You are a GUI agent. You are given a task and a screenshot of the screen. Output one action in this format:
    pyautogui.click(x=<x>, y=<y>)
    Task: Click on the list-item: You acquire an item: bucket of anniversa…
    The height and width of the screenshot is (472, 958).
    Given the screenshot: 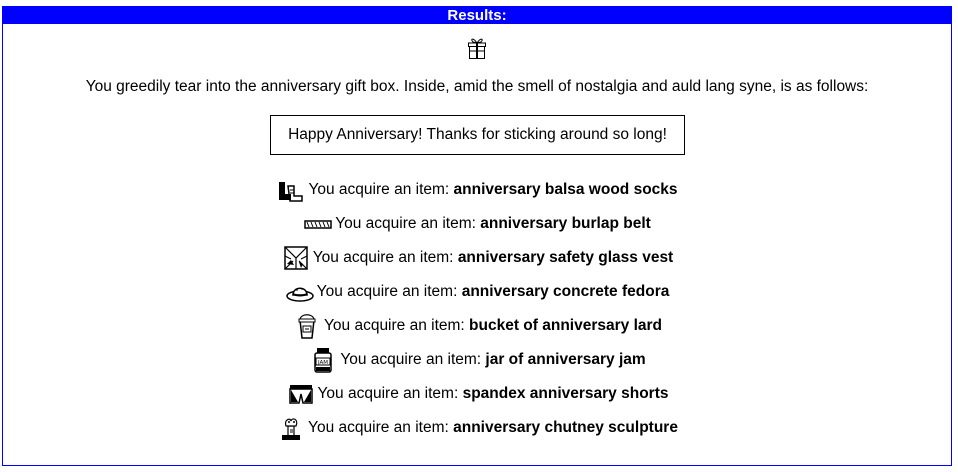 What is the action you would take?
    pyautogui.click(x=477, y=326)
    